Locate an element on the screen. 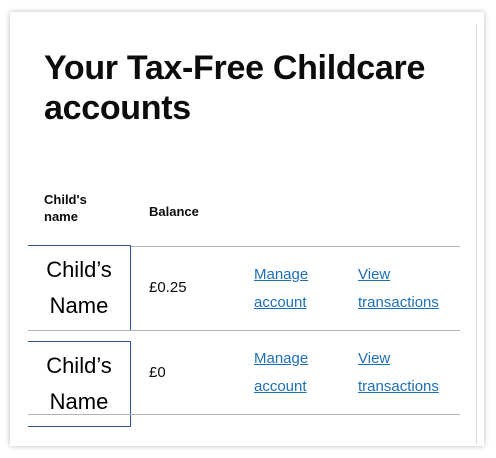 This screenshot has width=496, height=458. child-name-box: Child’s Name is located at coordinates (79, 288).